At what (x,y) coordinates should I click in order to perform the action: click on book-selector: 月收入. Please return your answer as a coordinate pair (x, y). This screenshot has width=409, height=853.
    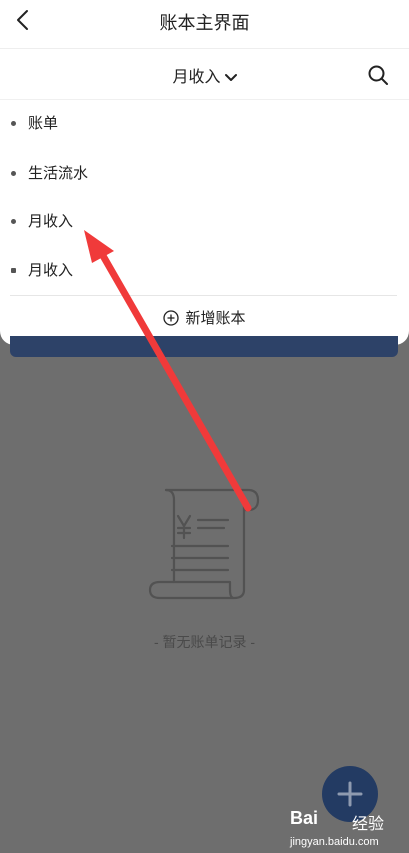
    Looking at the image, I should click on (204, 75).